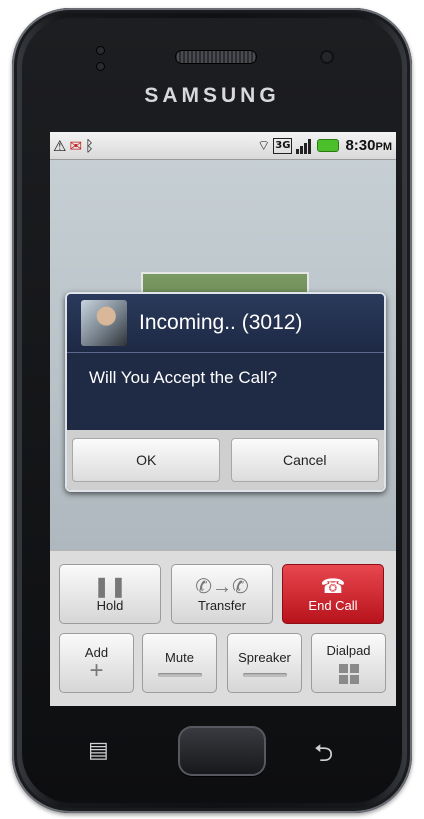 This screenshot has height=819, width=424. Describe the element at coordinates (222, 605) in the screenshot. I see `transfer-label: Transfer` at that location.